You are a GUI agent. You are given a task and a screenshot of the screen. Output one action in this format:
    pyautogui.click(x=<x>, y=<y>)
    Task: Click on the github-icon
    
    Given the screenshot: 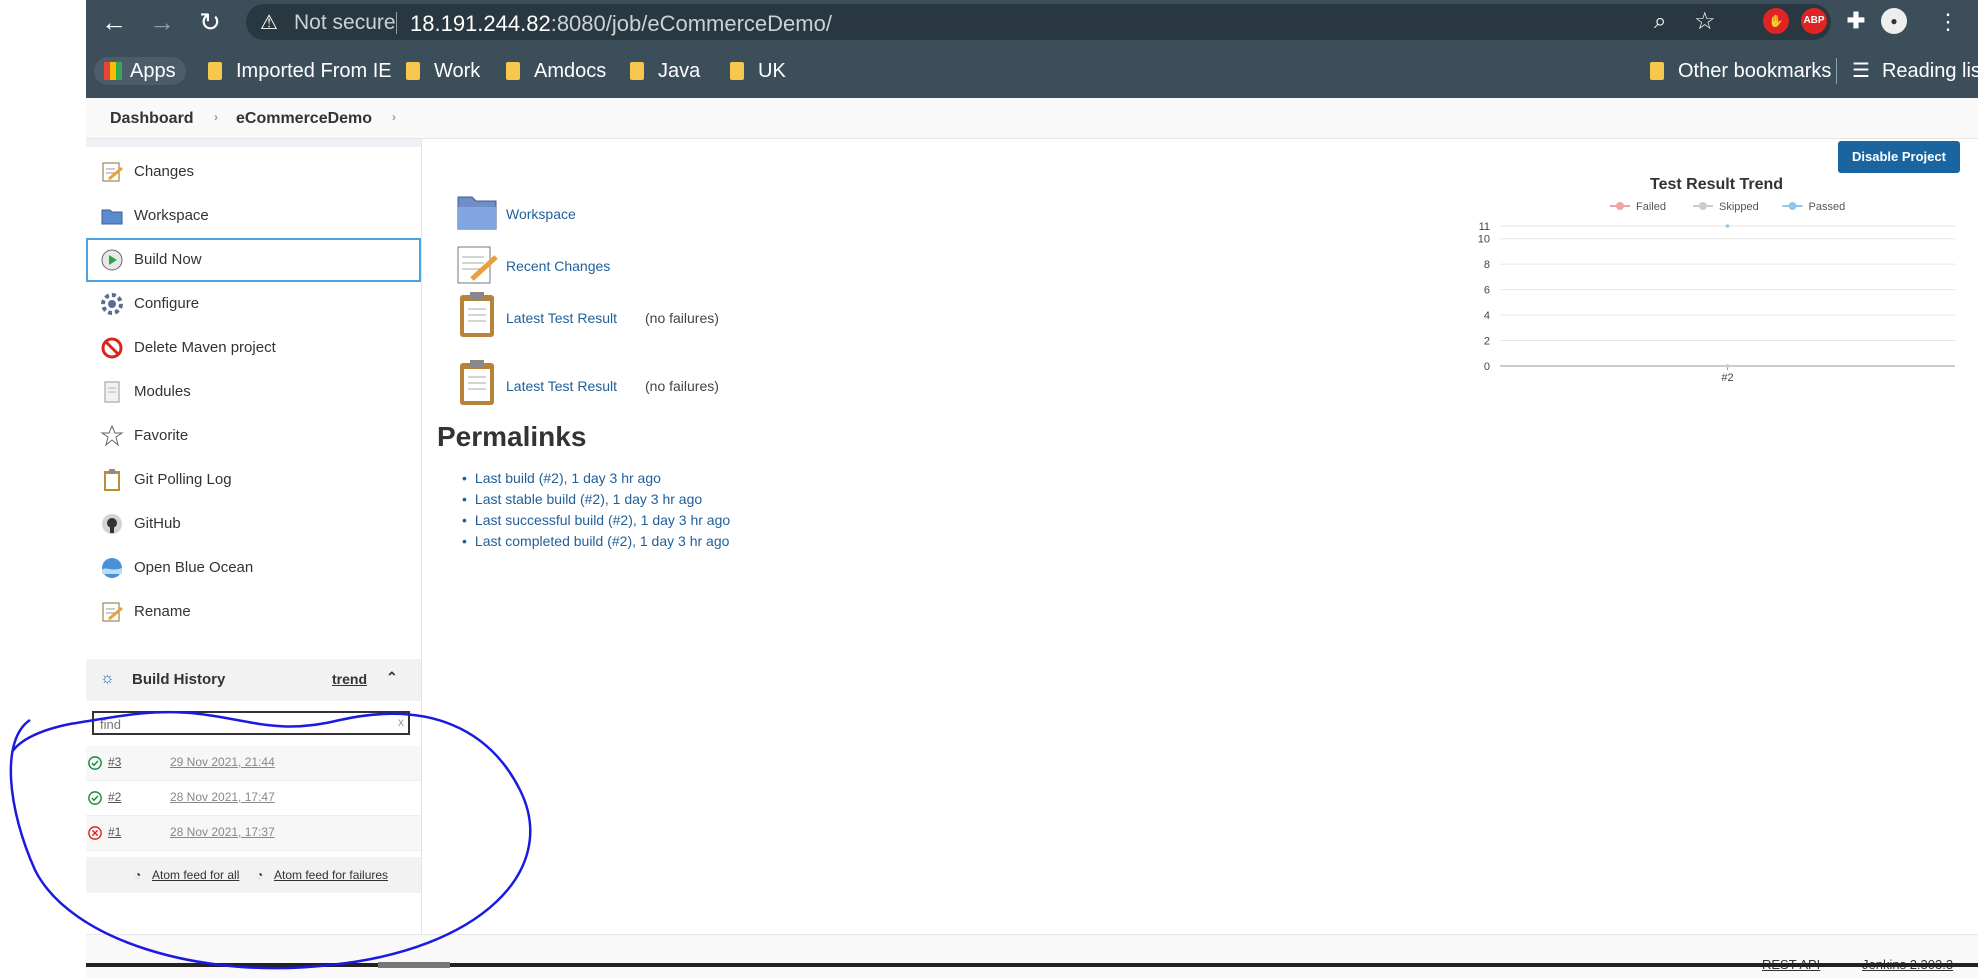 What is the action you would take?
    pyautogui.click(x=112, y=524)
    